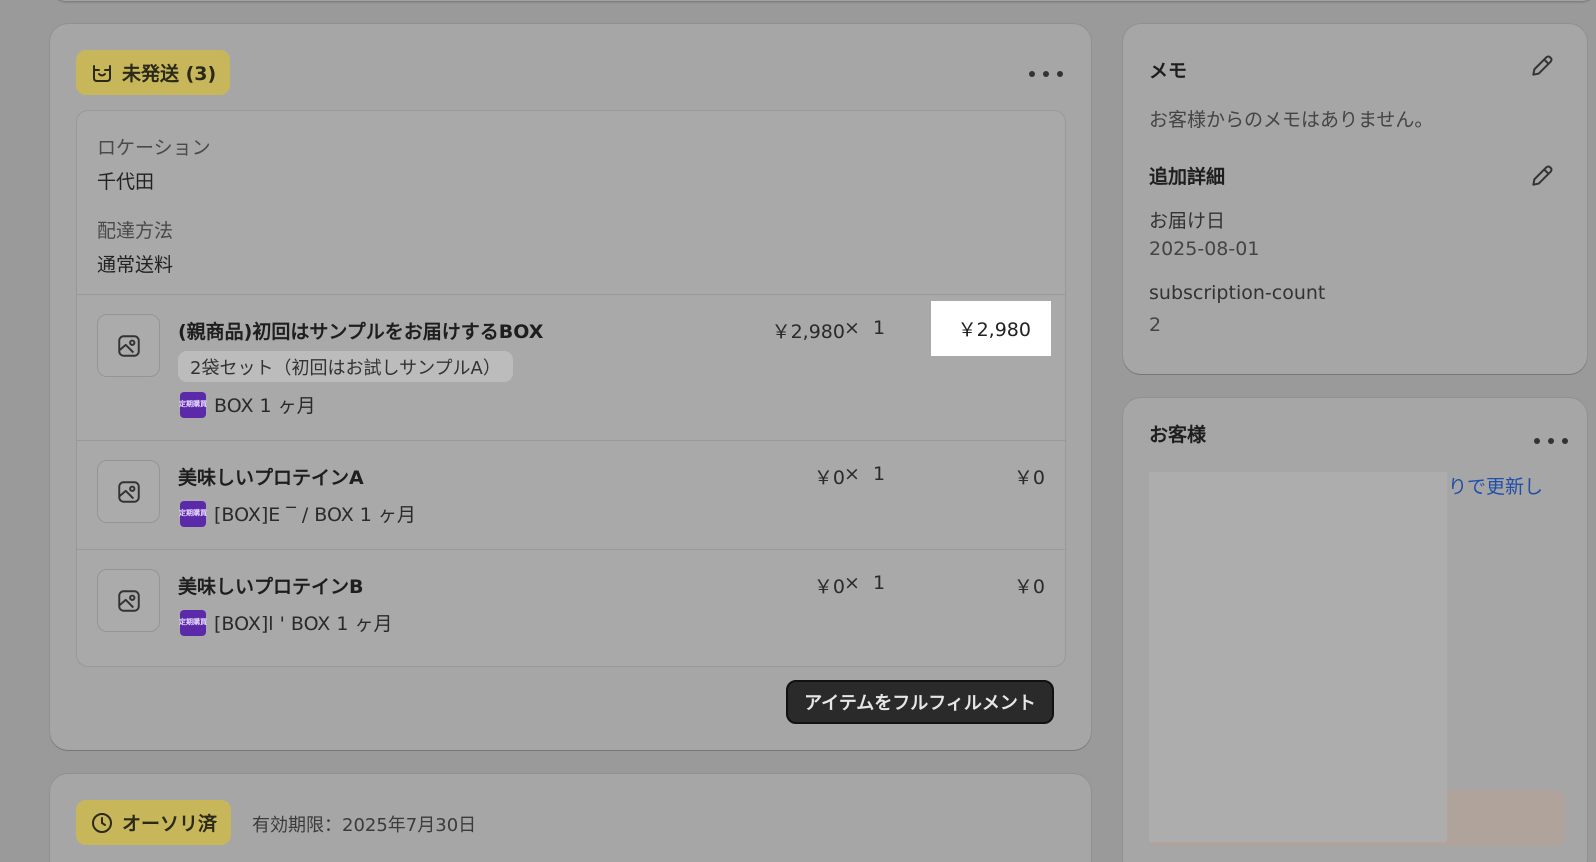 The image size is (1596, 862). I want to click on line-total-value: ￥2,980, so click(994, 330).